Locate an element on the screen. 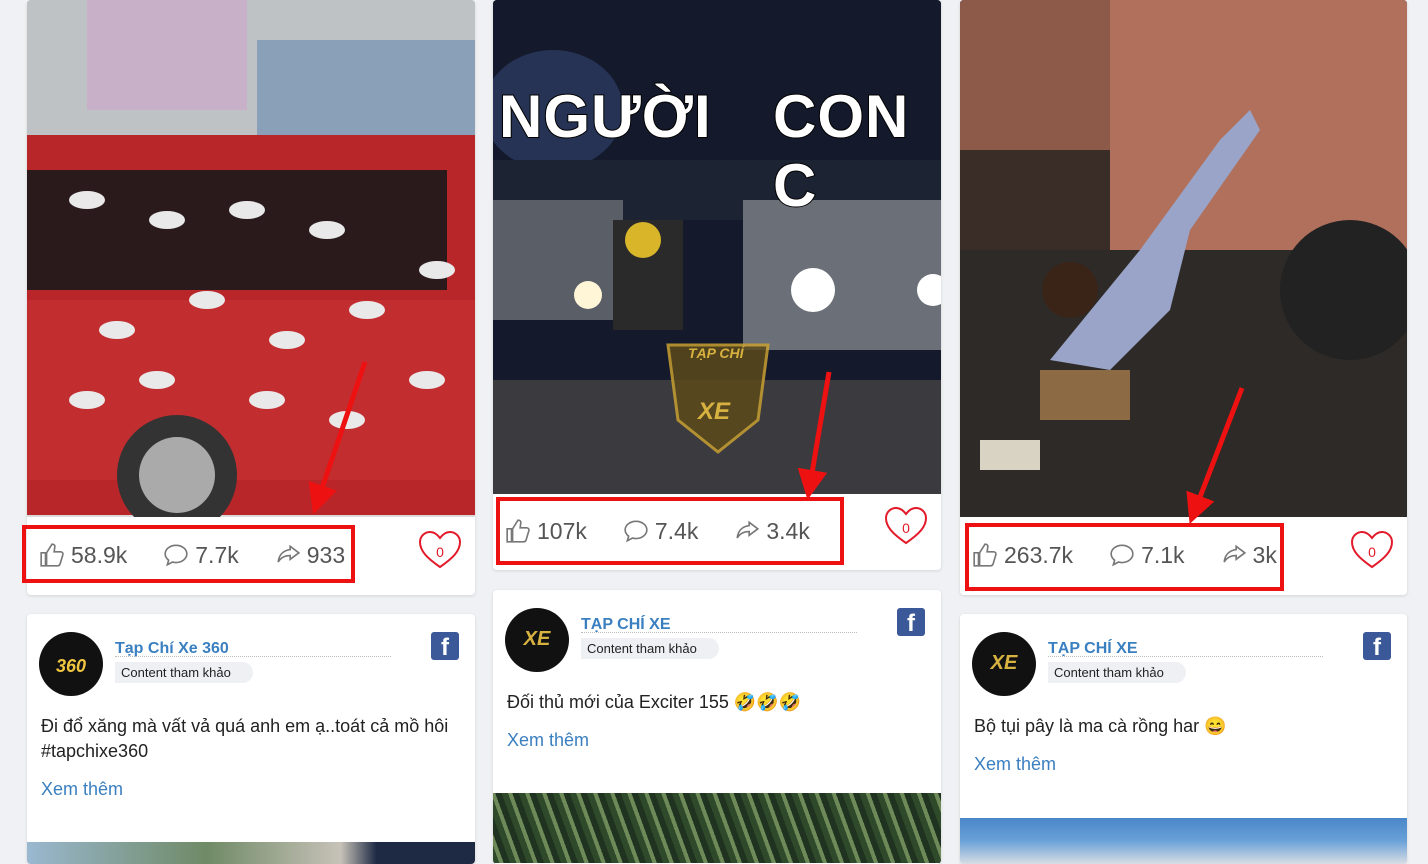 The image size is (1428, 864). post-text: Bộ tụi pây là ma cà rồng har 😄 is located at coordinates (1100, 726).